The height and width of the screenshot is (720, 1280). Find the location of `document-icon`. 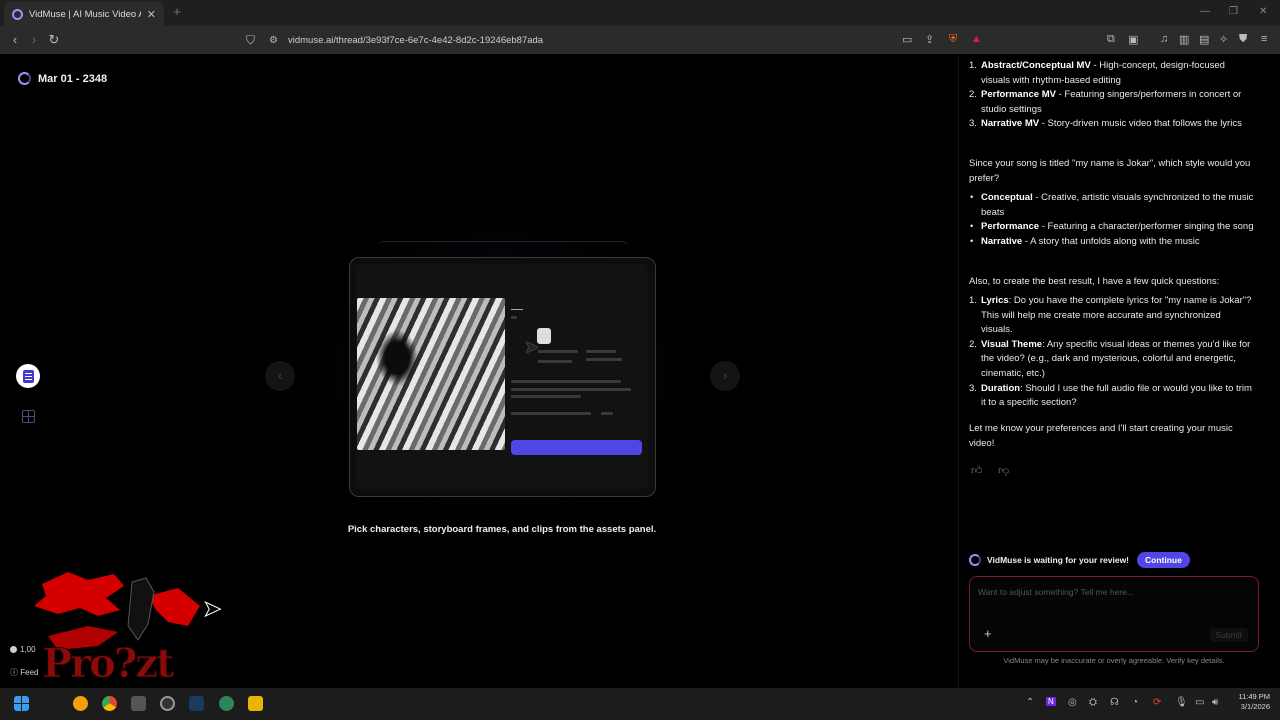

document-icon is located at coordinates (28, 376).